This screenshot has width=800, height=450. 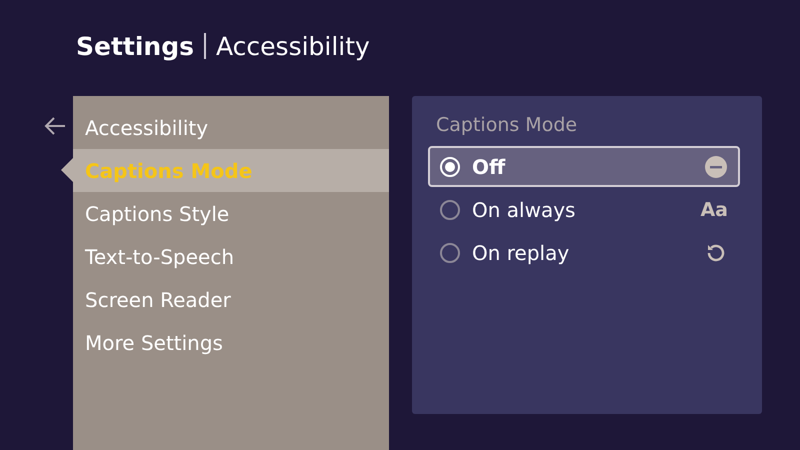 I want to click on menu-item: Screen Reader, so click(x=231, y=299).